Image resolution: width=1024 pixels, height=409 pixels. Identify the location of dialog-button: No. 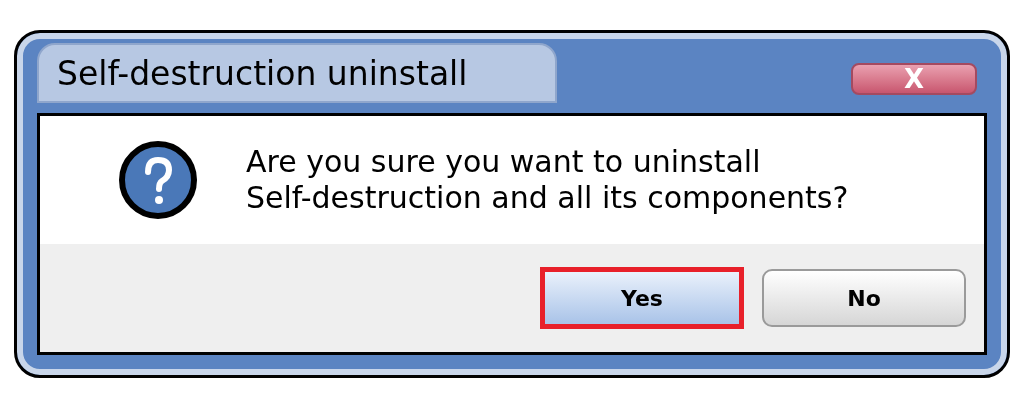
(864, 298).